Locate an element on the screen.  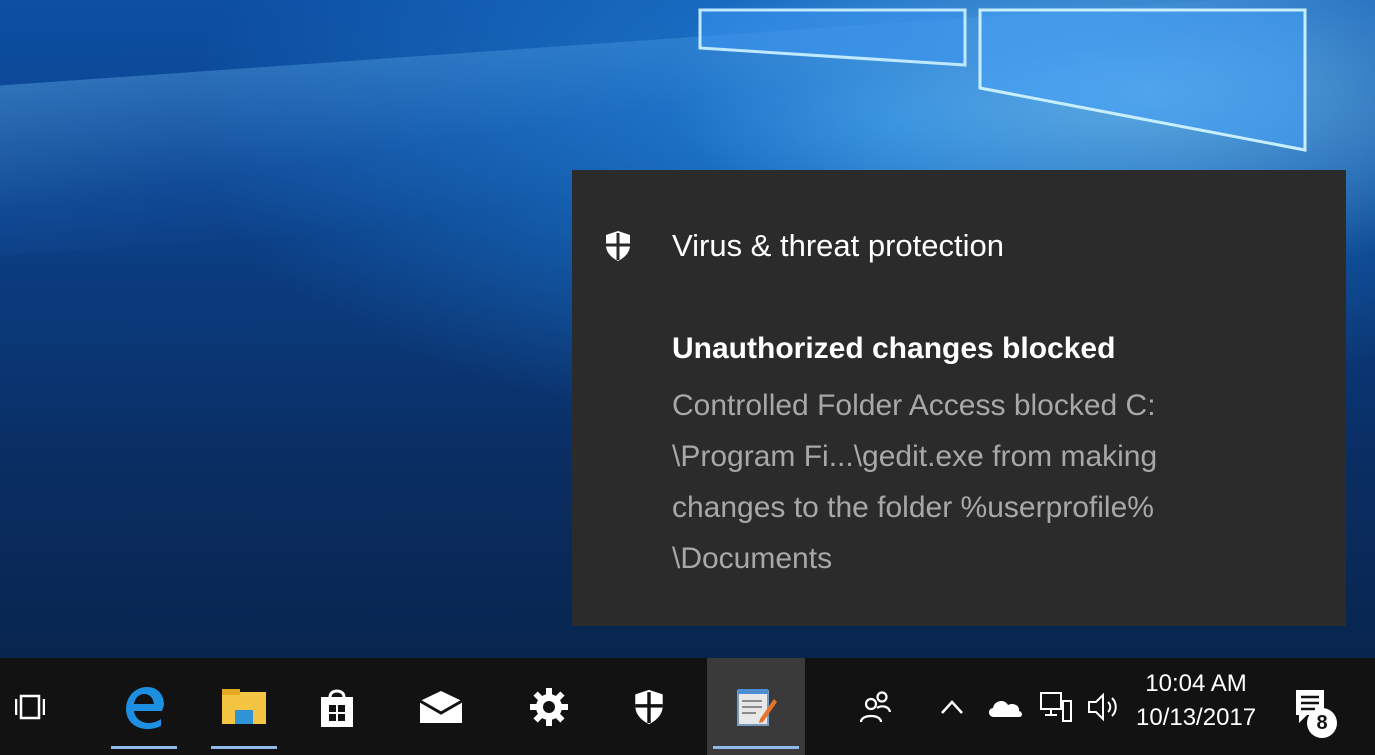
toast-title: Unauthorized changes blocked is located at coordinates (894, 348).